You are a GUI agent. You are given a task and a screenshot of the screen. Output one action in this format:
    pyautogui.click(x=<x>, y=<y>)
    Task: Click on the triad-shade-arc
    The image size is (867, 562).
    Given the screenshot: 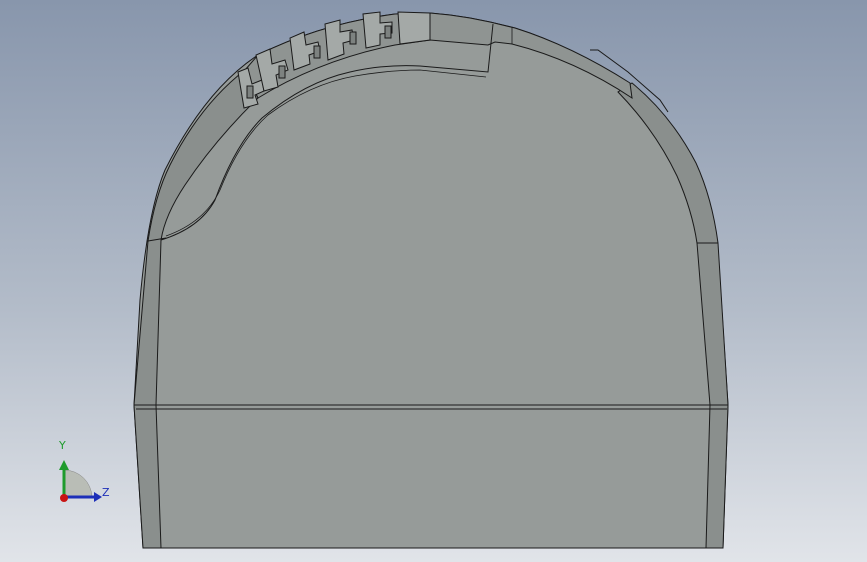 What is the action you would take?
    pyautogui.click(x=78, y=483)
    